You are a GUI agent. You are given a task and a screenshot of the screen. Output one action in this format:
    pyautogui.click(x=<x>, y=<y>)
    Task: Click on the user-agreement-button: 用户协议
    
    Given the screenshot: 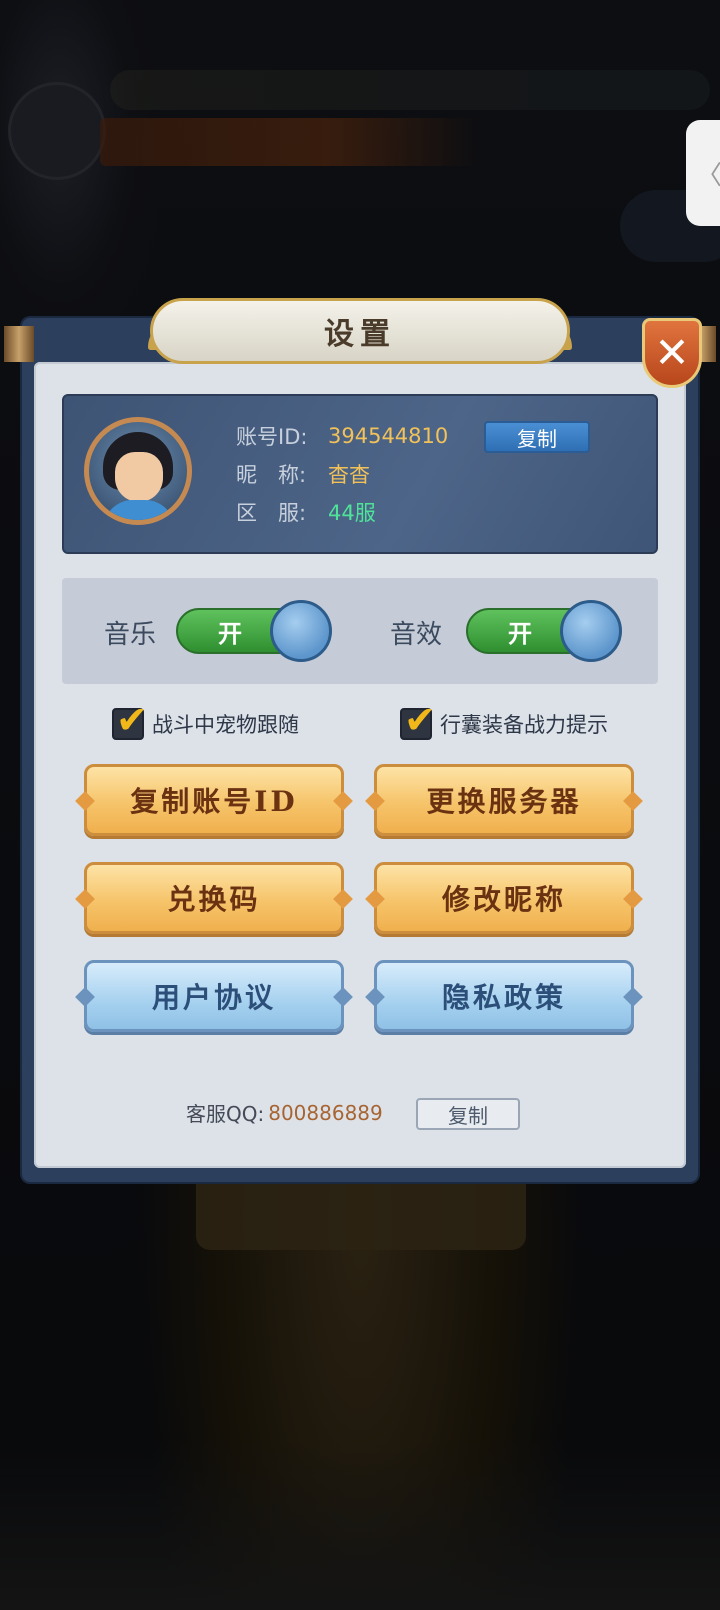 What is the action you would take?
    pyautogui.click(x=214, y=996)
    